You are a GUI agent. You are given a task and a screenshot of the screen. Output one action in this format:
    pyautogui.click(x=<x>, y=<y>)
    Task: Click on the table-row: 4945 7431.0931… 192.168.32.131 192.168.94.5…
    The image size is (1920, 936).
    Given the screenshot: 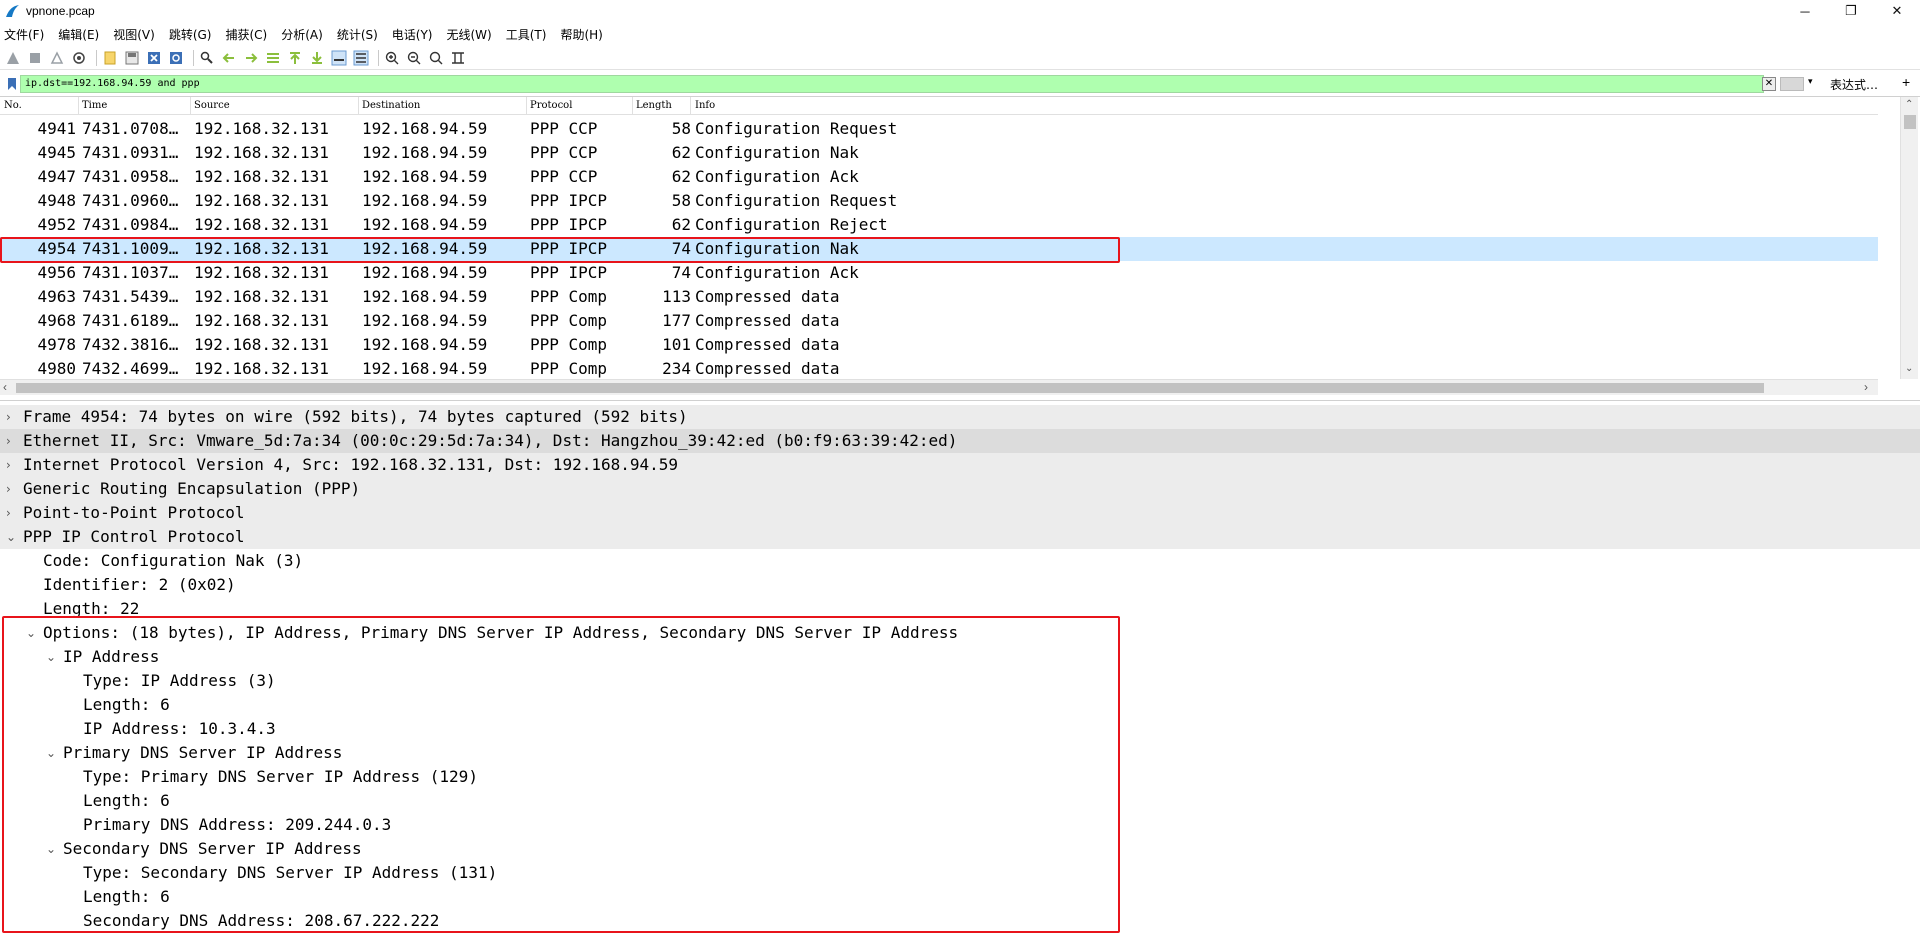 What is the action you would take?
    pyautogui.click(x=939, y=153)
    